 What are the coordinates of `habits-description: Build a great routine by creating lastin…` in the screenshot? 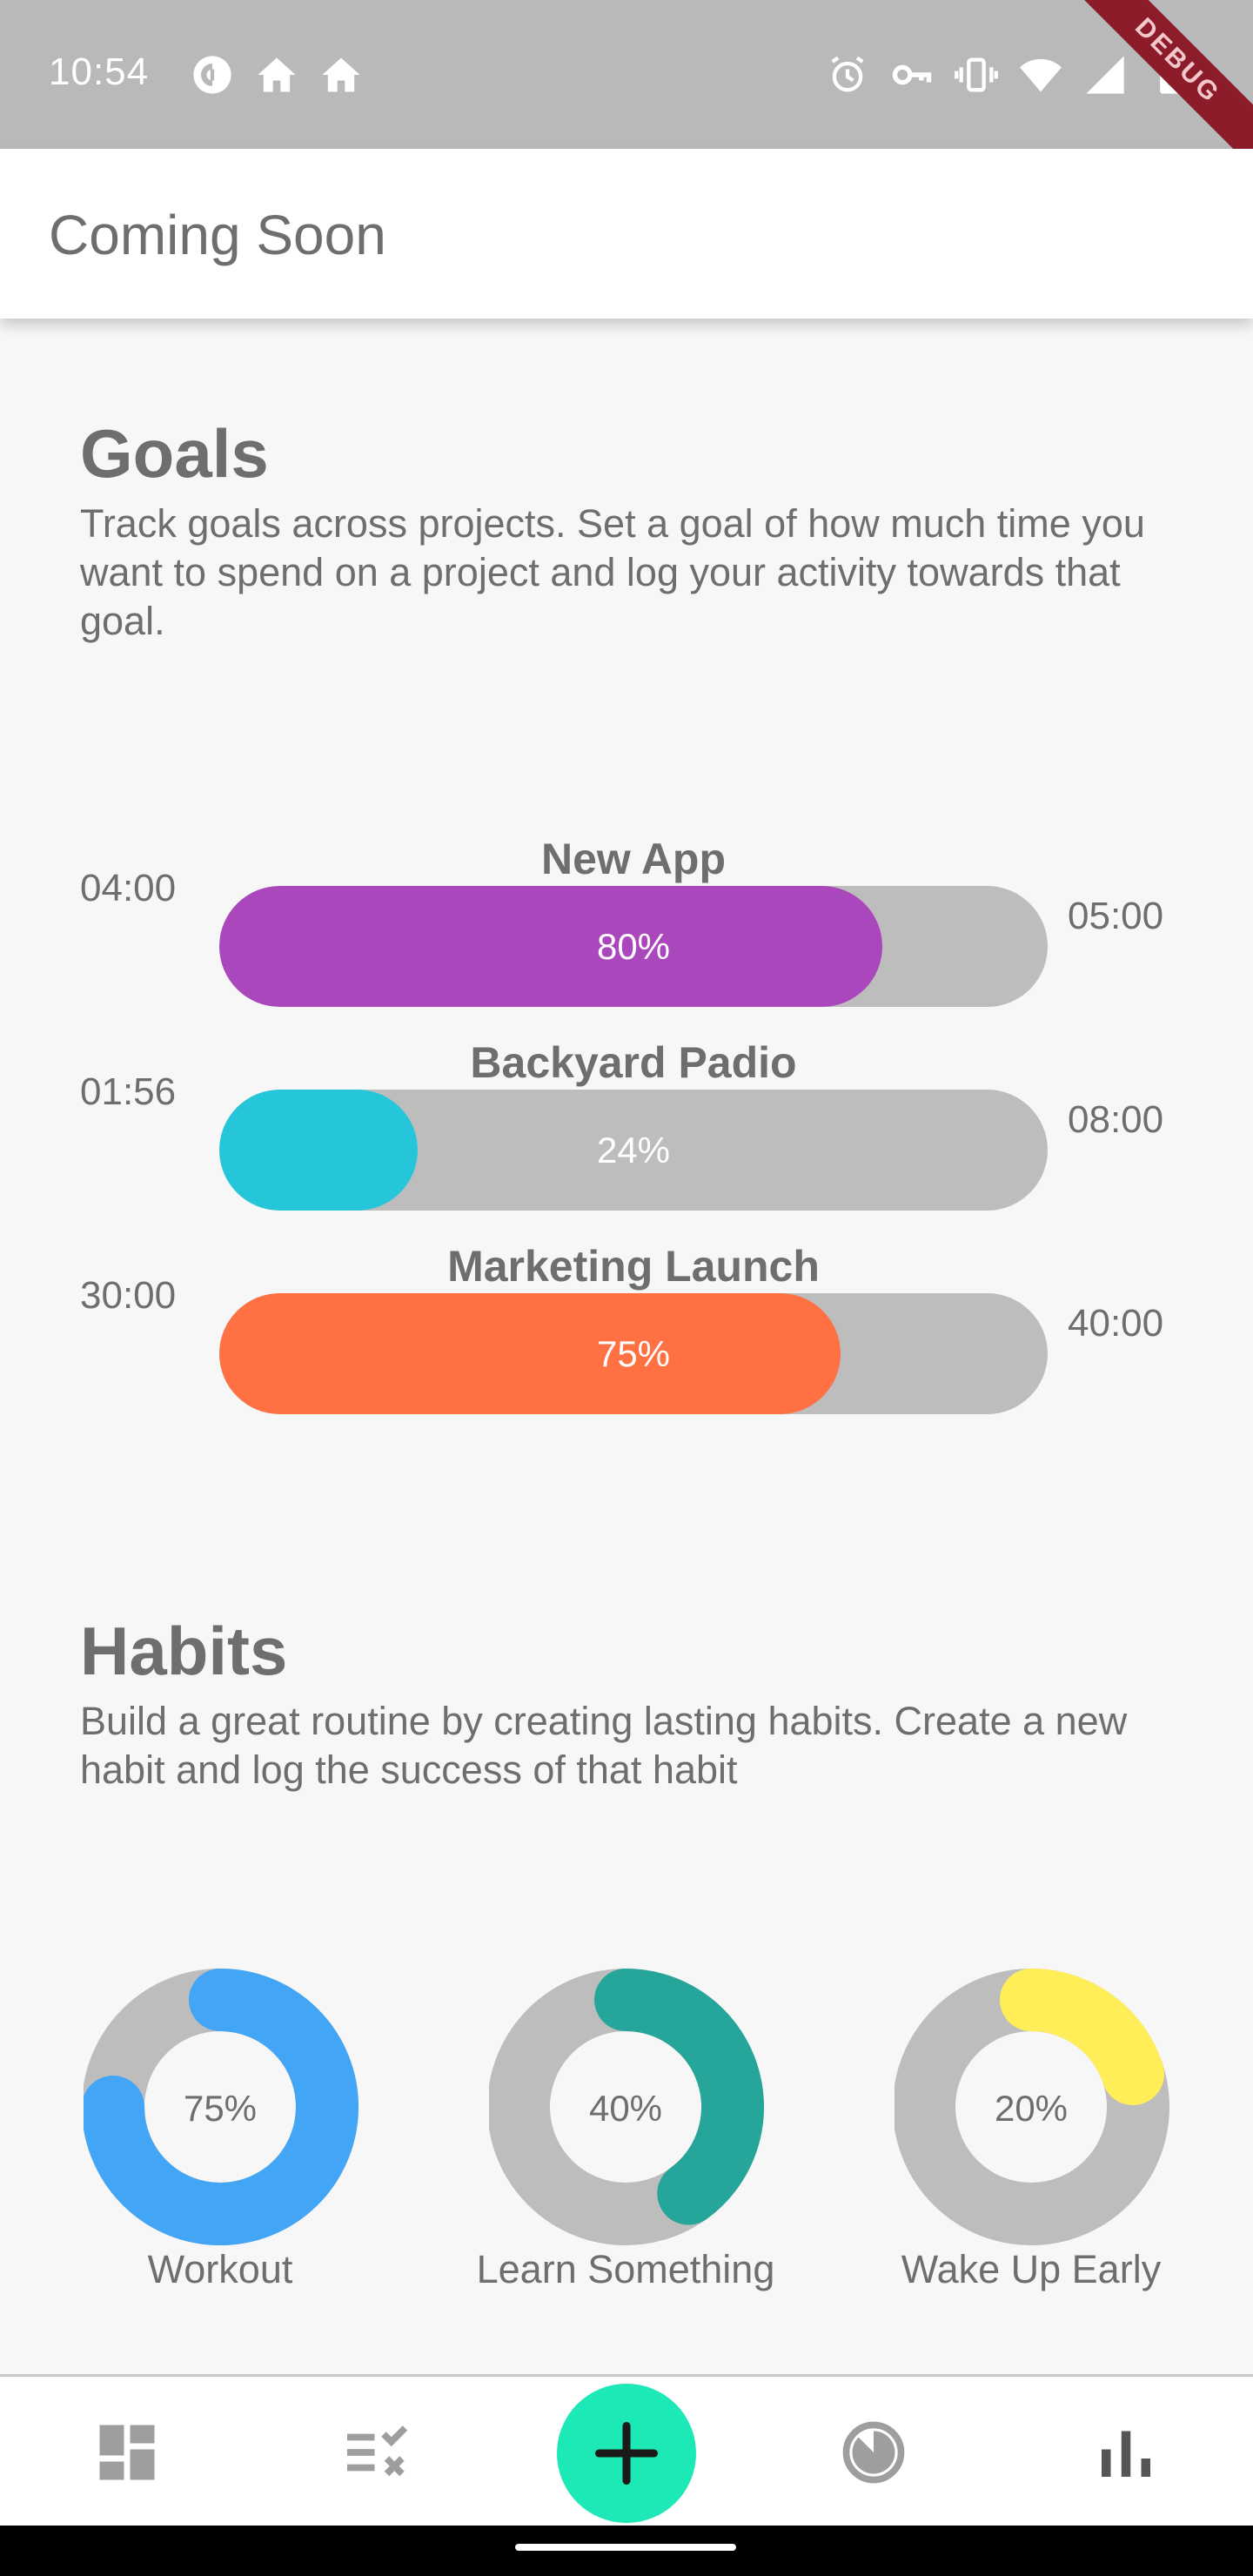 It's located at (604, 1745).